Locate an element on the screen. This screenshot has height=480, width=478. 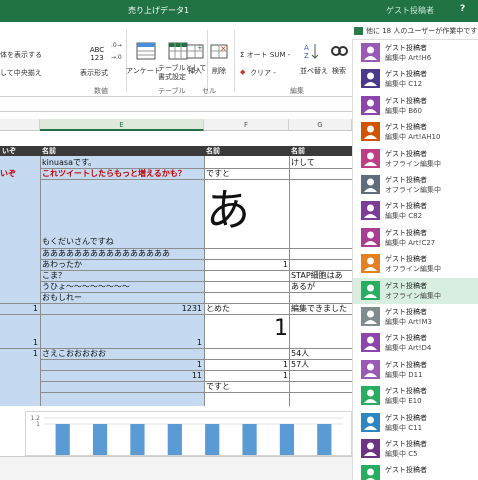
column-header-f: F is located at coordinates (246, 125).